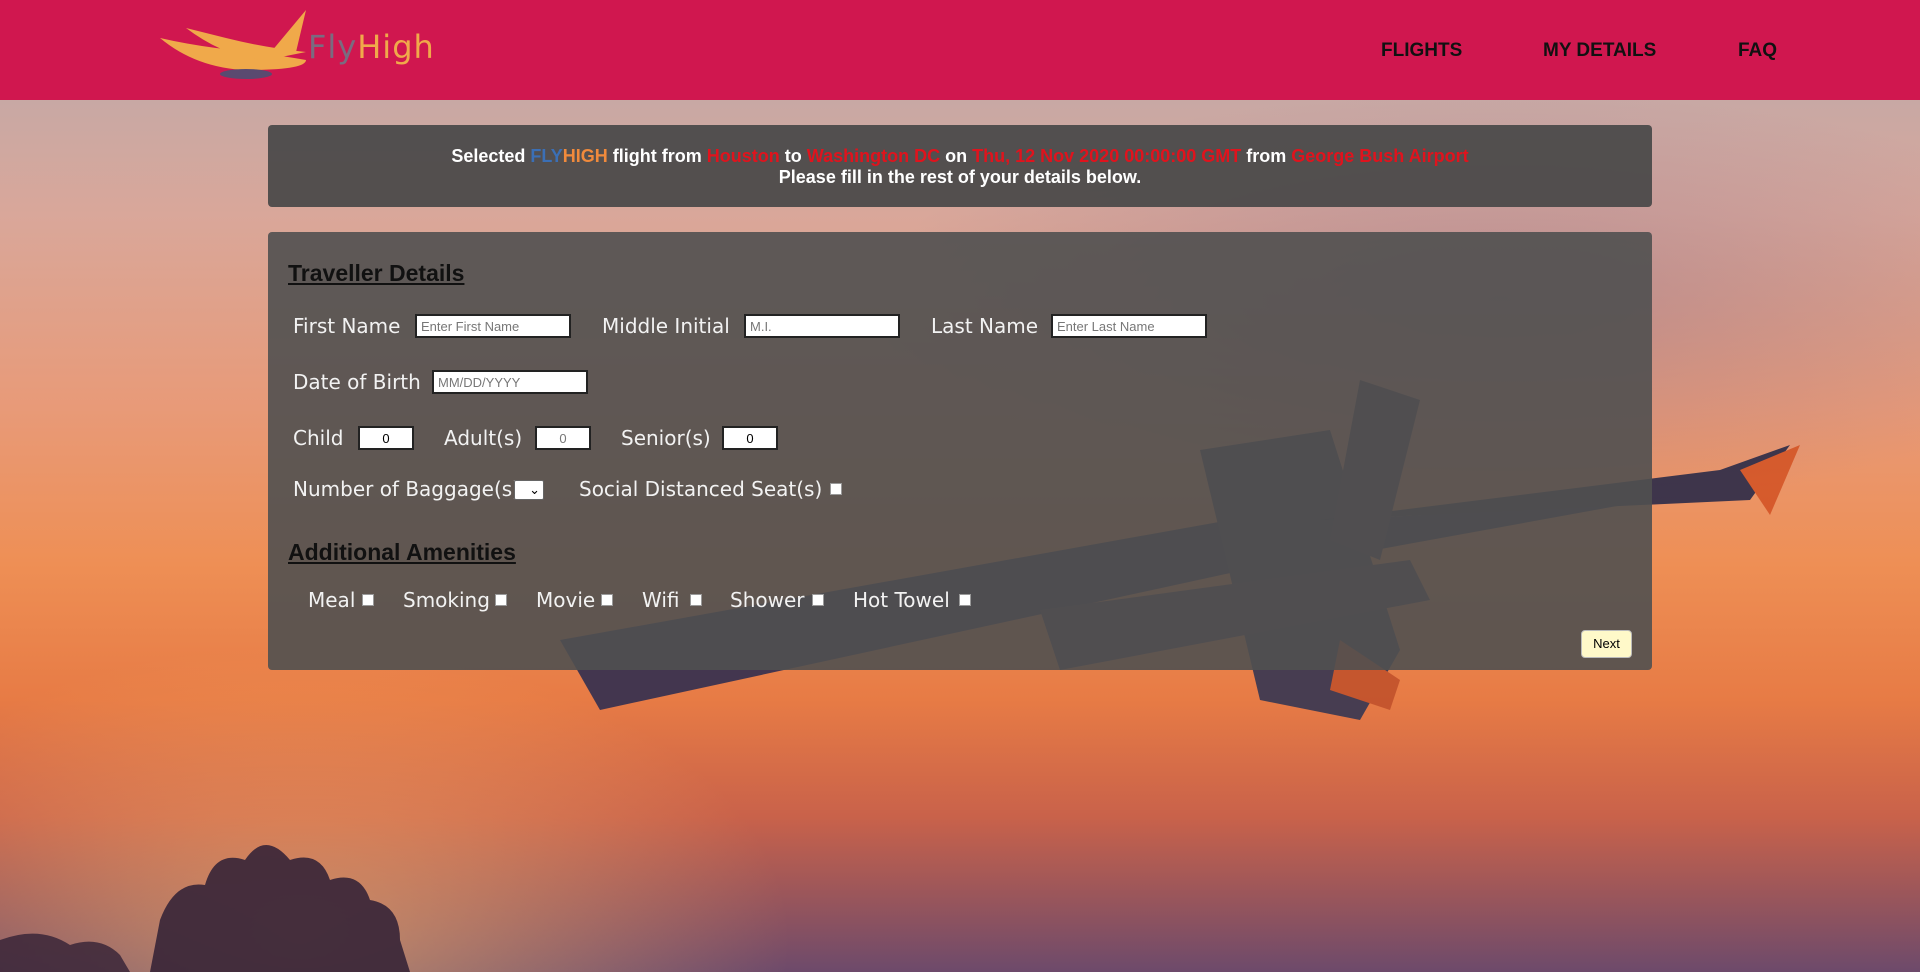 The image size is (1920, 972). What do you see at coordinates (510, 382) in the screenshot?
I see `date-of-birth-input` at bounding box center [510, 382].